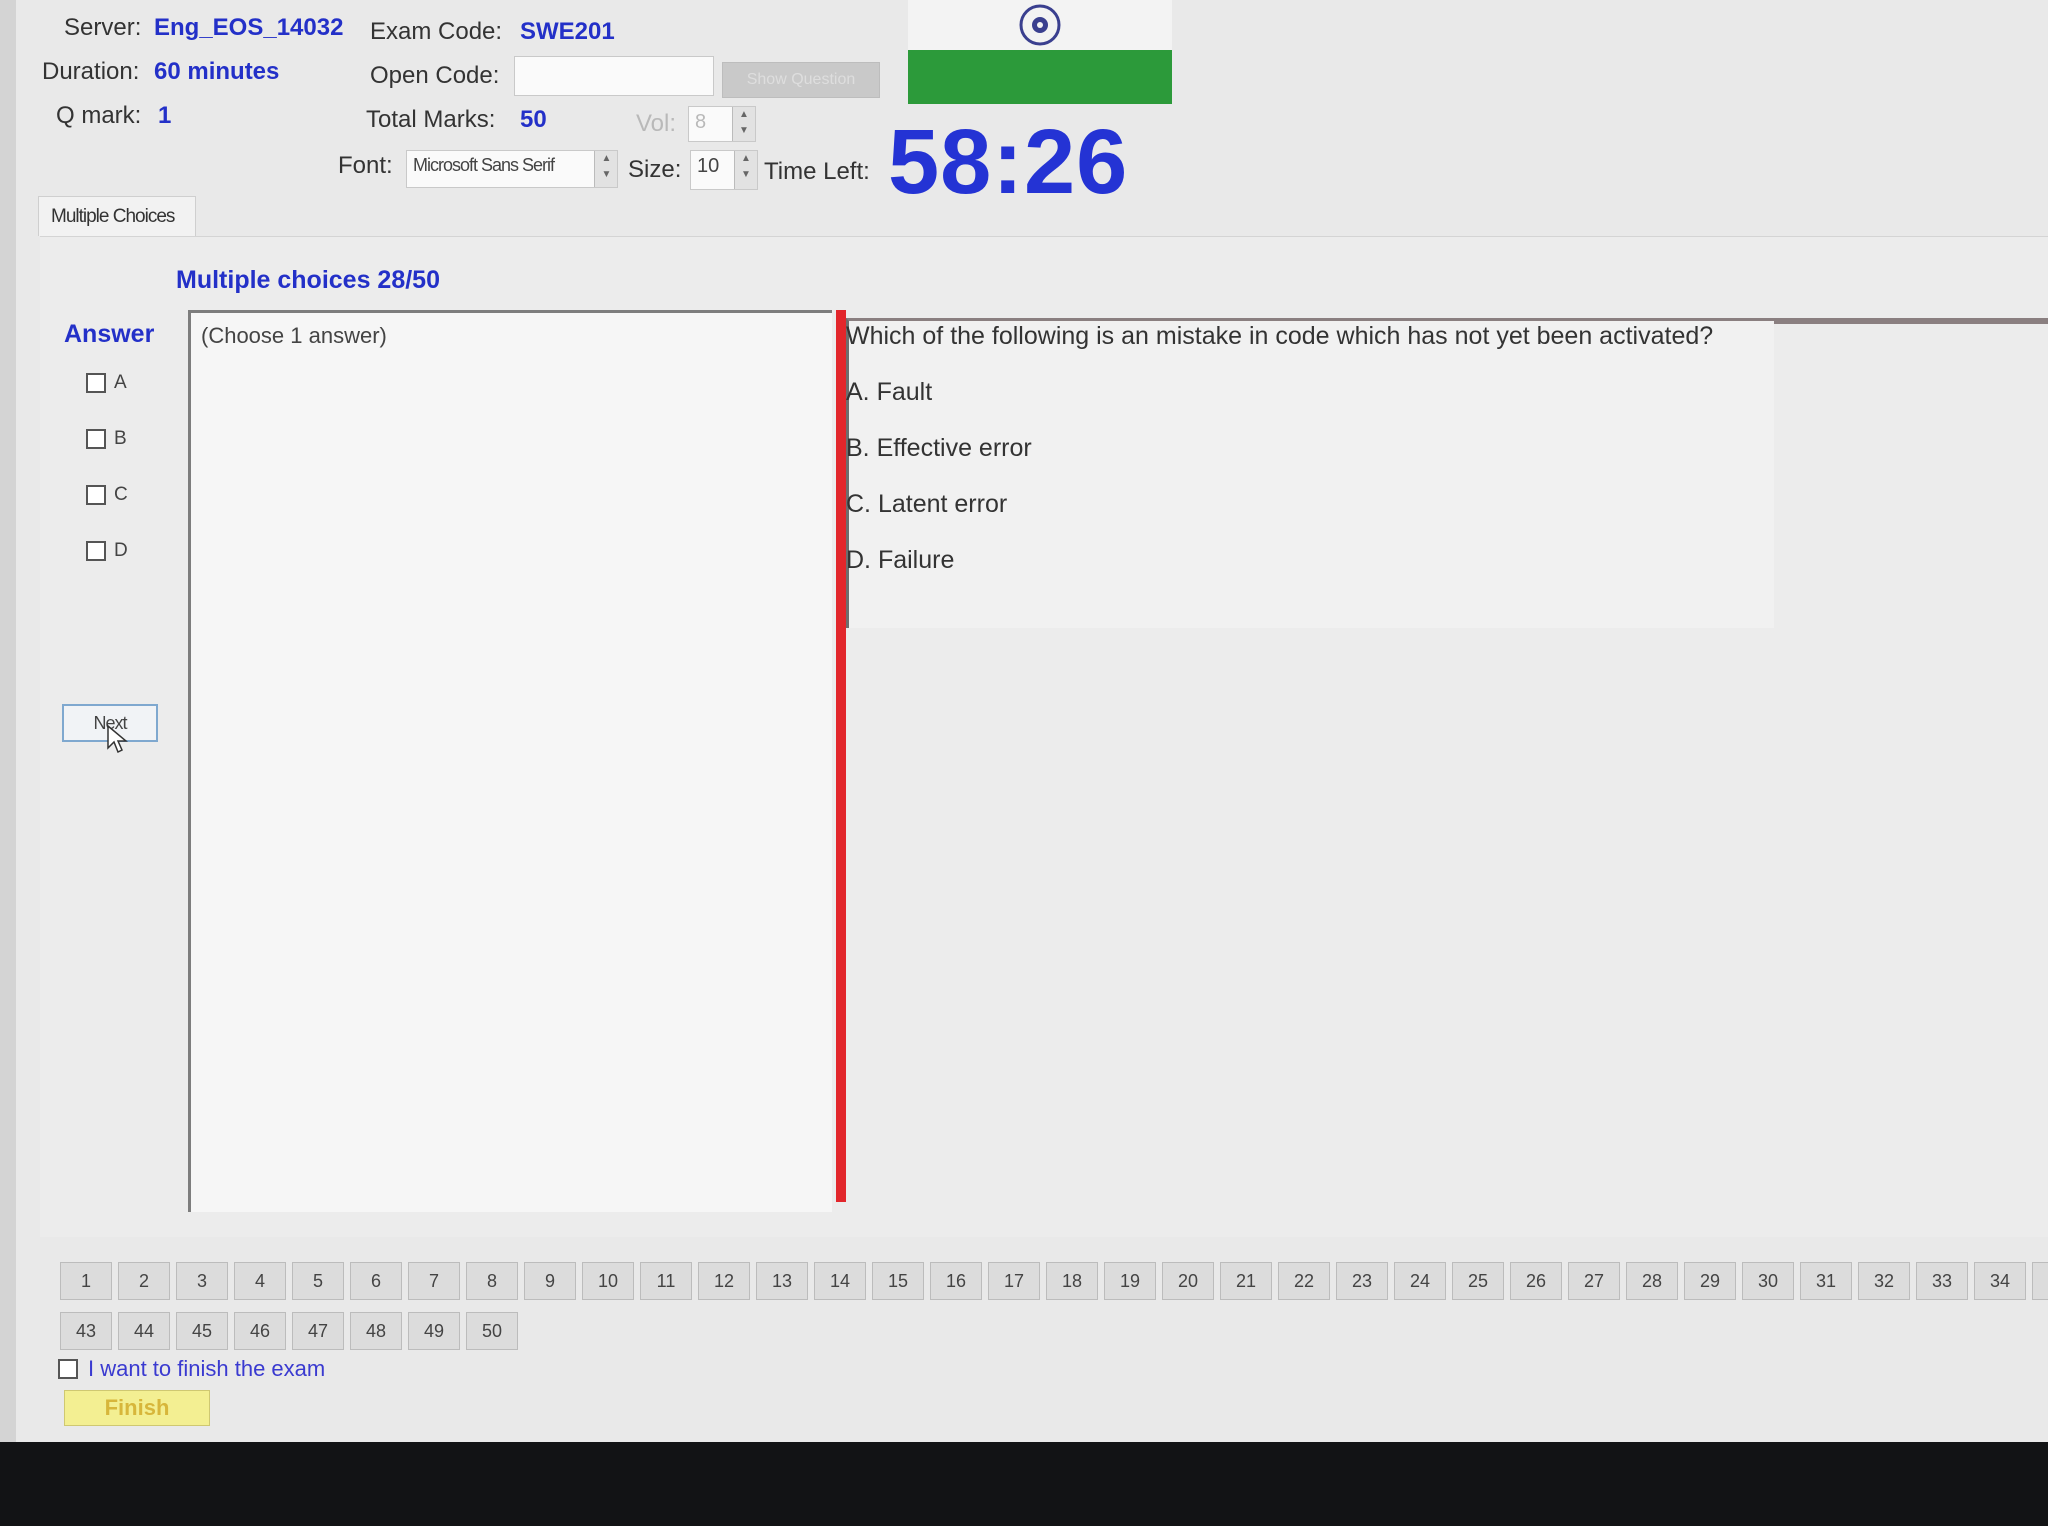 Image resolution: width=2048 pixels, height=1526 pixels. I want to click on size-label: Size:, so click(655, 169).